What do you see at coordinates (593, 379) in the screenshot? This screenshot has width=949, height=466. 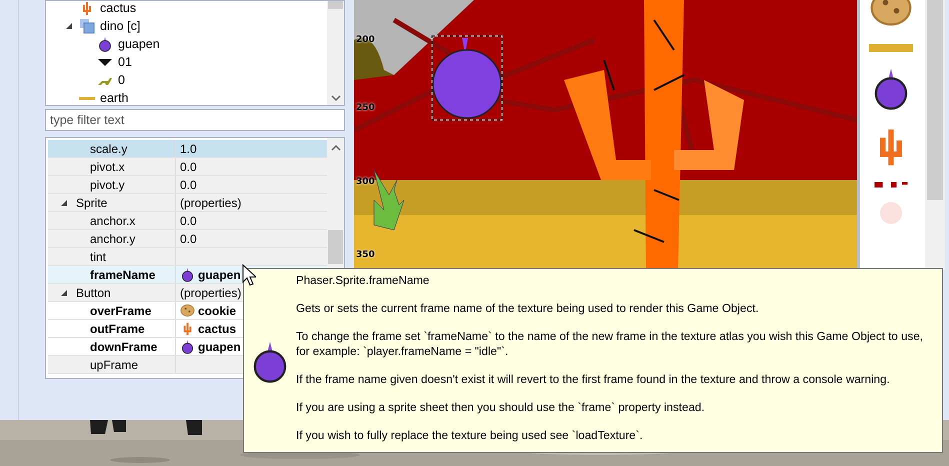 I see `tooltip-paragraph: If the frame name given doesn't exist it will revert to the first frame found in the texture and throw a console warning.` at bounding box center [593, 379].